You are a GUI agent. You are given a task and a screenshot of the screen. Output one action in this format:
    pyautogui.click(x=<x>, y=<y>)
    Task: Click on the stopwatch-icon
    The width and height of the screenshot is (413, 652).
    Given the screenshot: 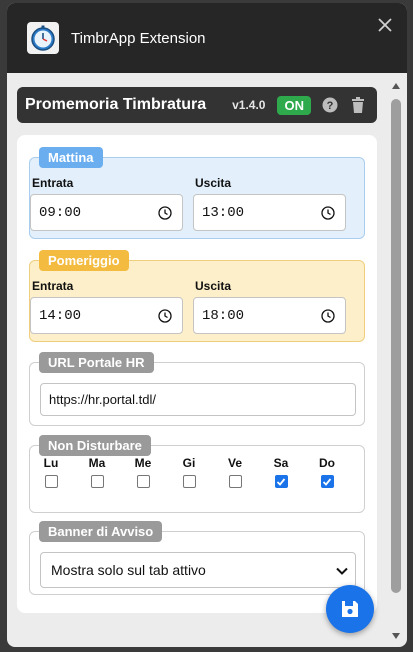 What is the action you would take?
    pyautogui.click(x=43, y=38)
    